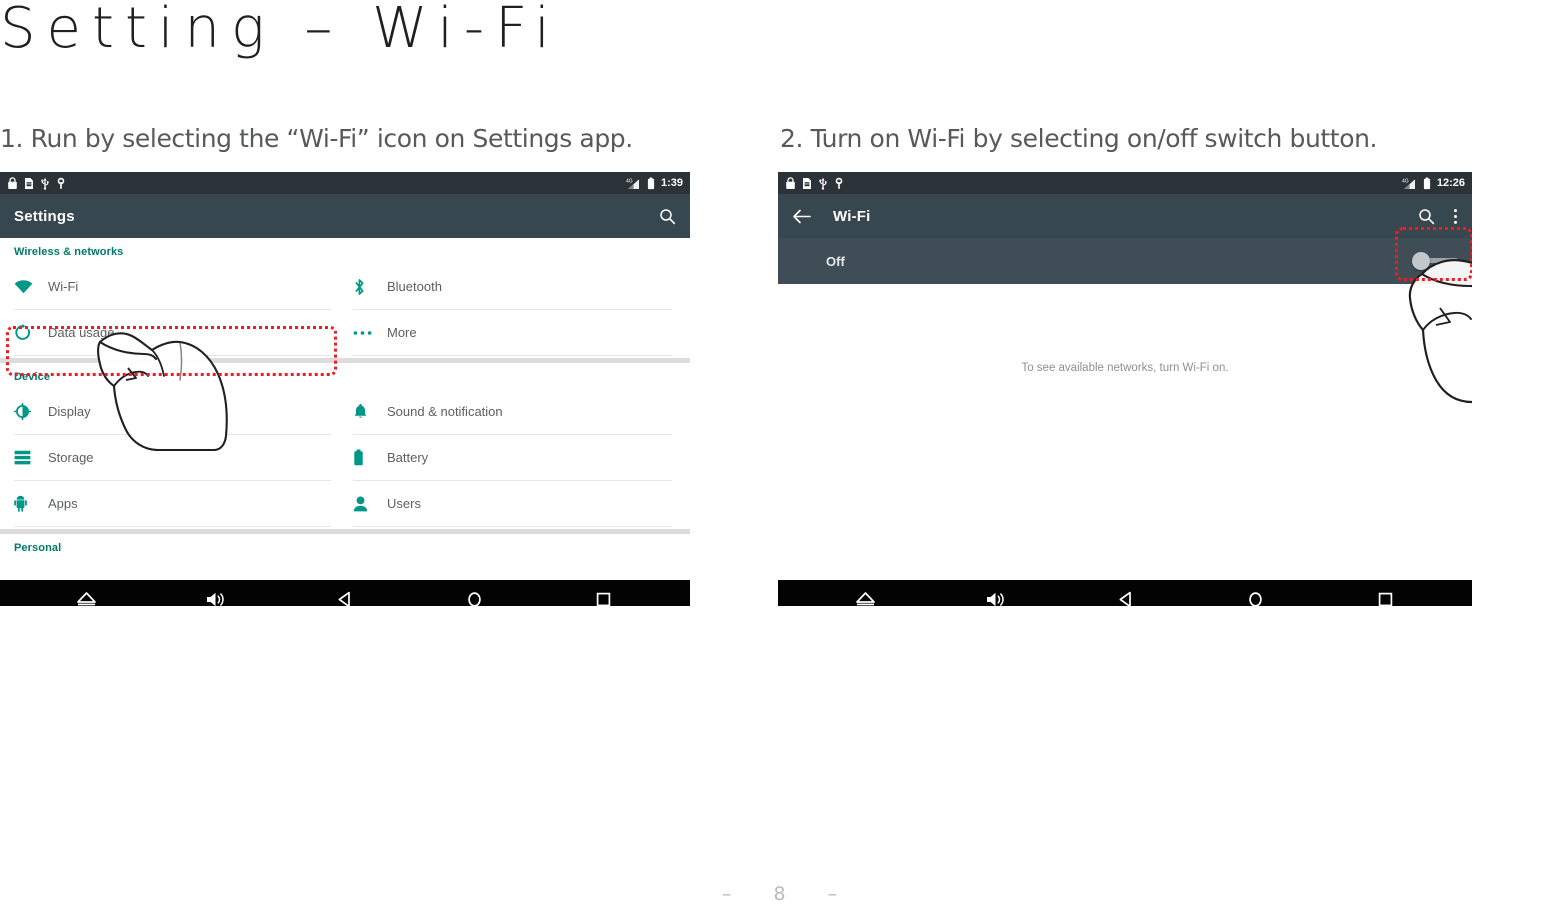 The width and height of the screenshot is (1559, 919). What do you see at coordinates (370, 411) in the screenshot?
I see `bell-icon` at bounding box center [370, 411].